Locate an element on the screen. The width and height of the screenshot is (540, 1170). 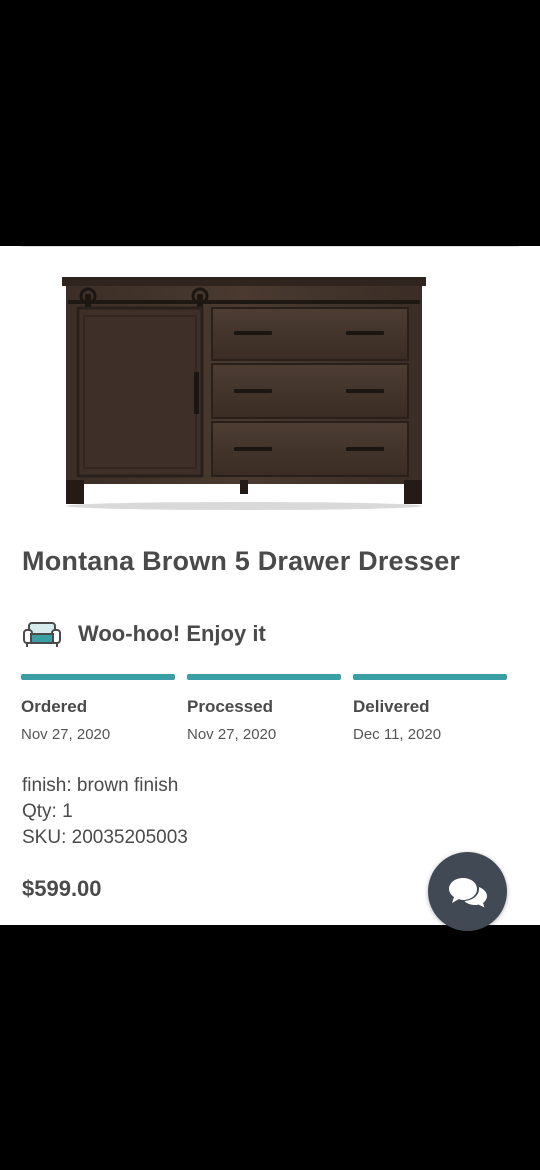
progress-bar-delivered is located at coordinates (430, 677).